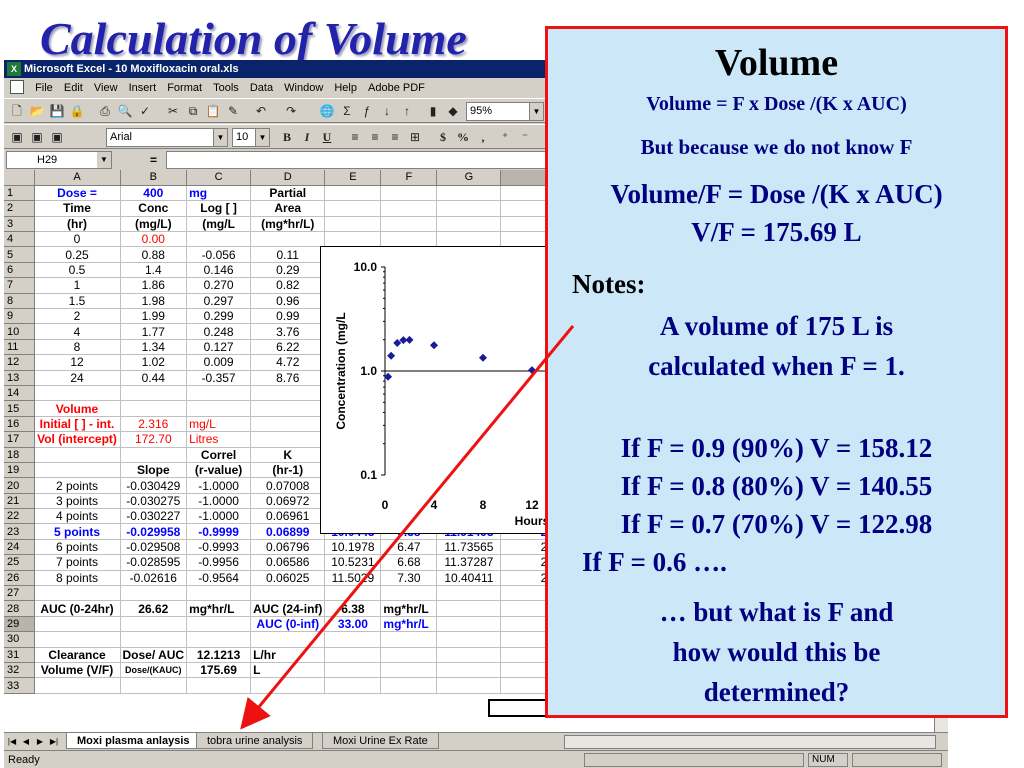 The height and width of the screenshot is (768, 1024). Describe the element at coordinates (219, 470) in the screenshot. I see `cell: (r-value)` at that location.